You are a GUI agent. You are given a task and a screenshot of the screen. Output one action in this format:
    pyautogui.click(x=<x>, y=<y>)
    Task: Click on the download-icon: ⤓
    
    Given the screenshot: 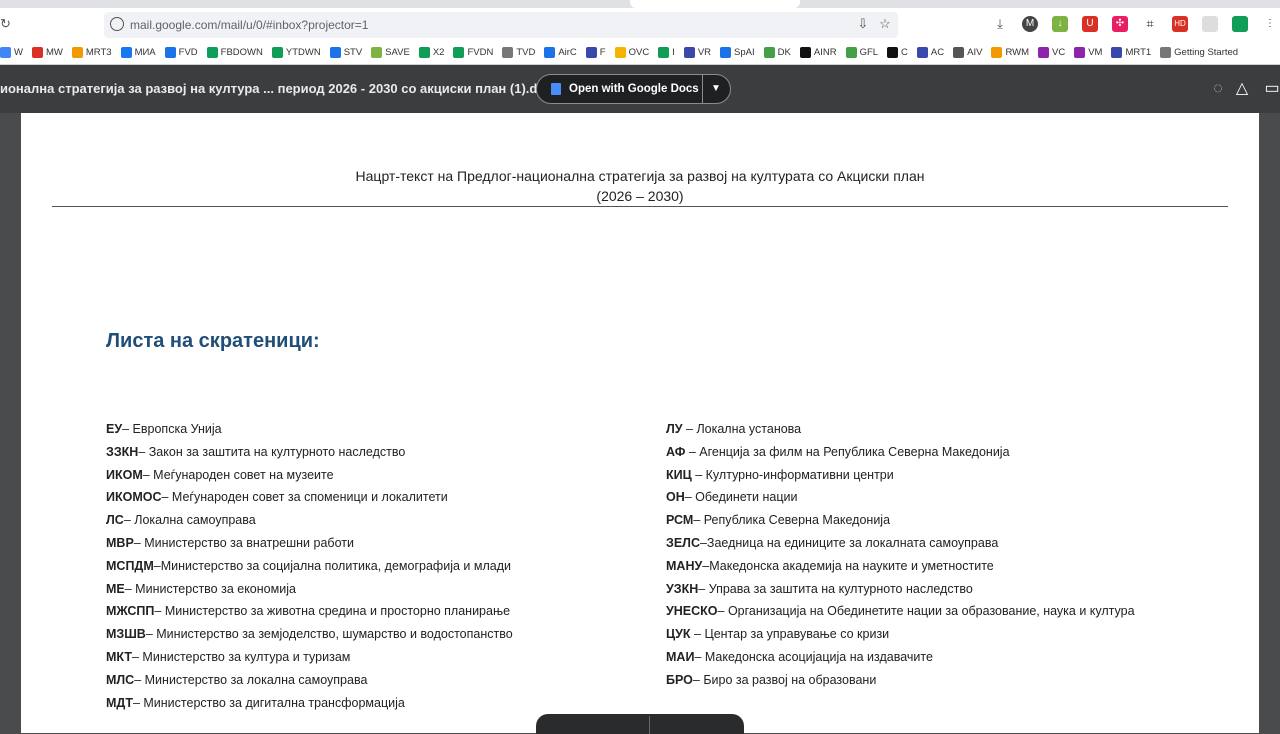 What is the action you would take?
    pyautogui.click(x=1000, y=24)
    